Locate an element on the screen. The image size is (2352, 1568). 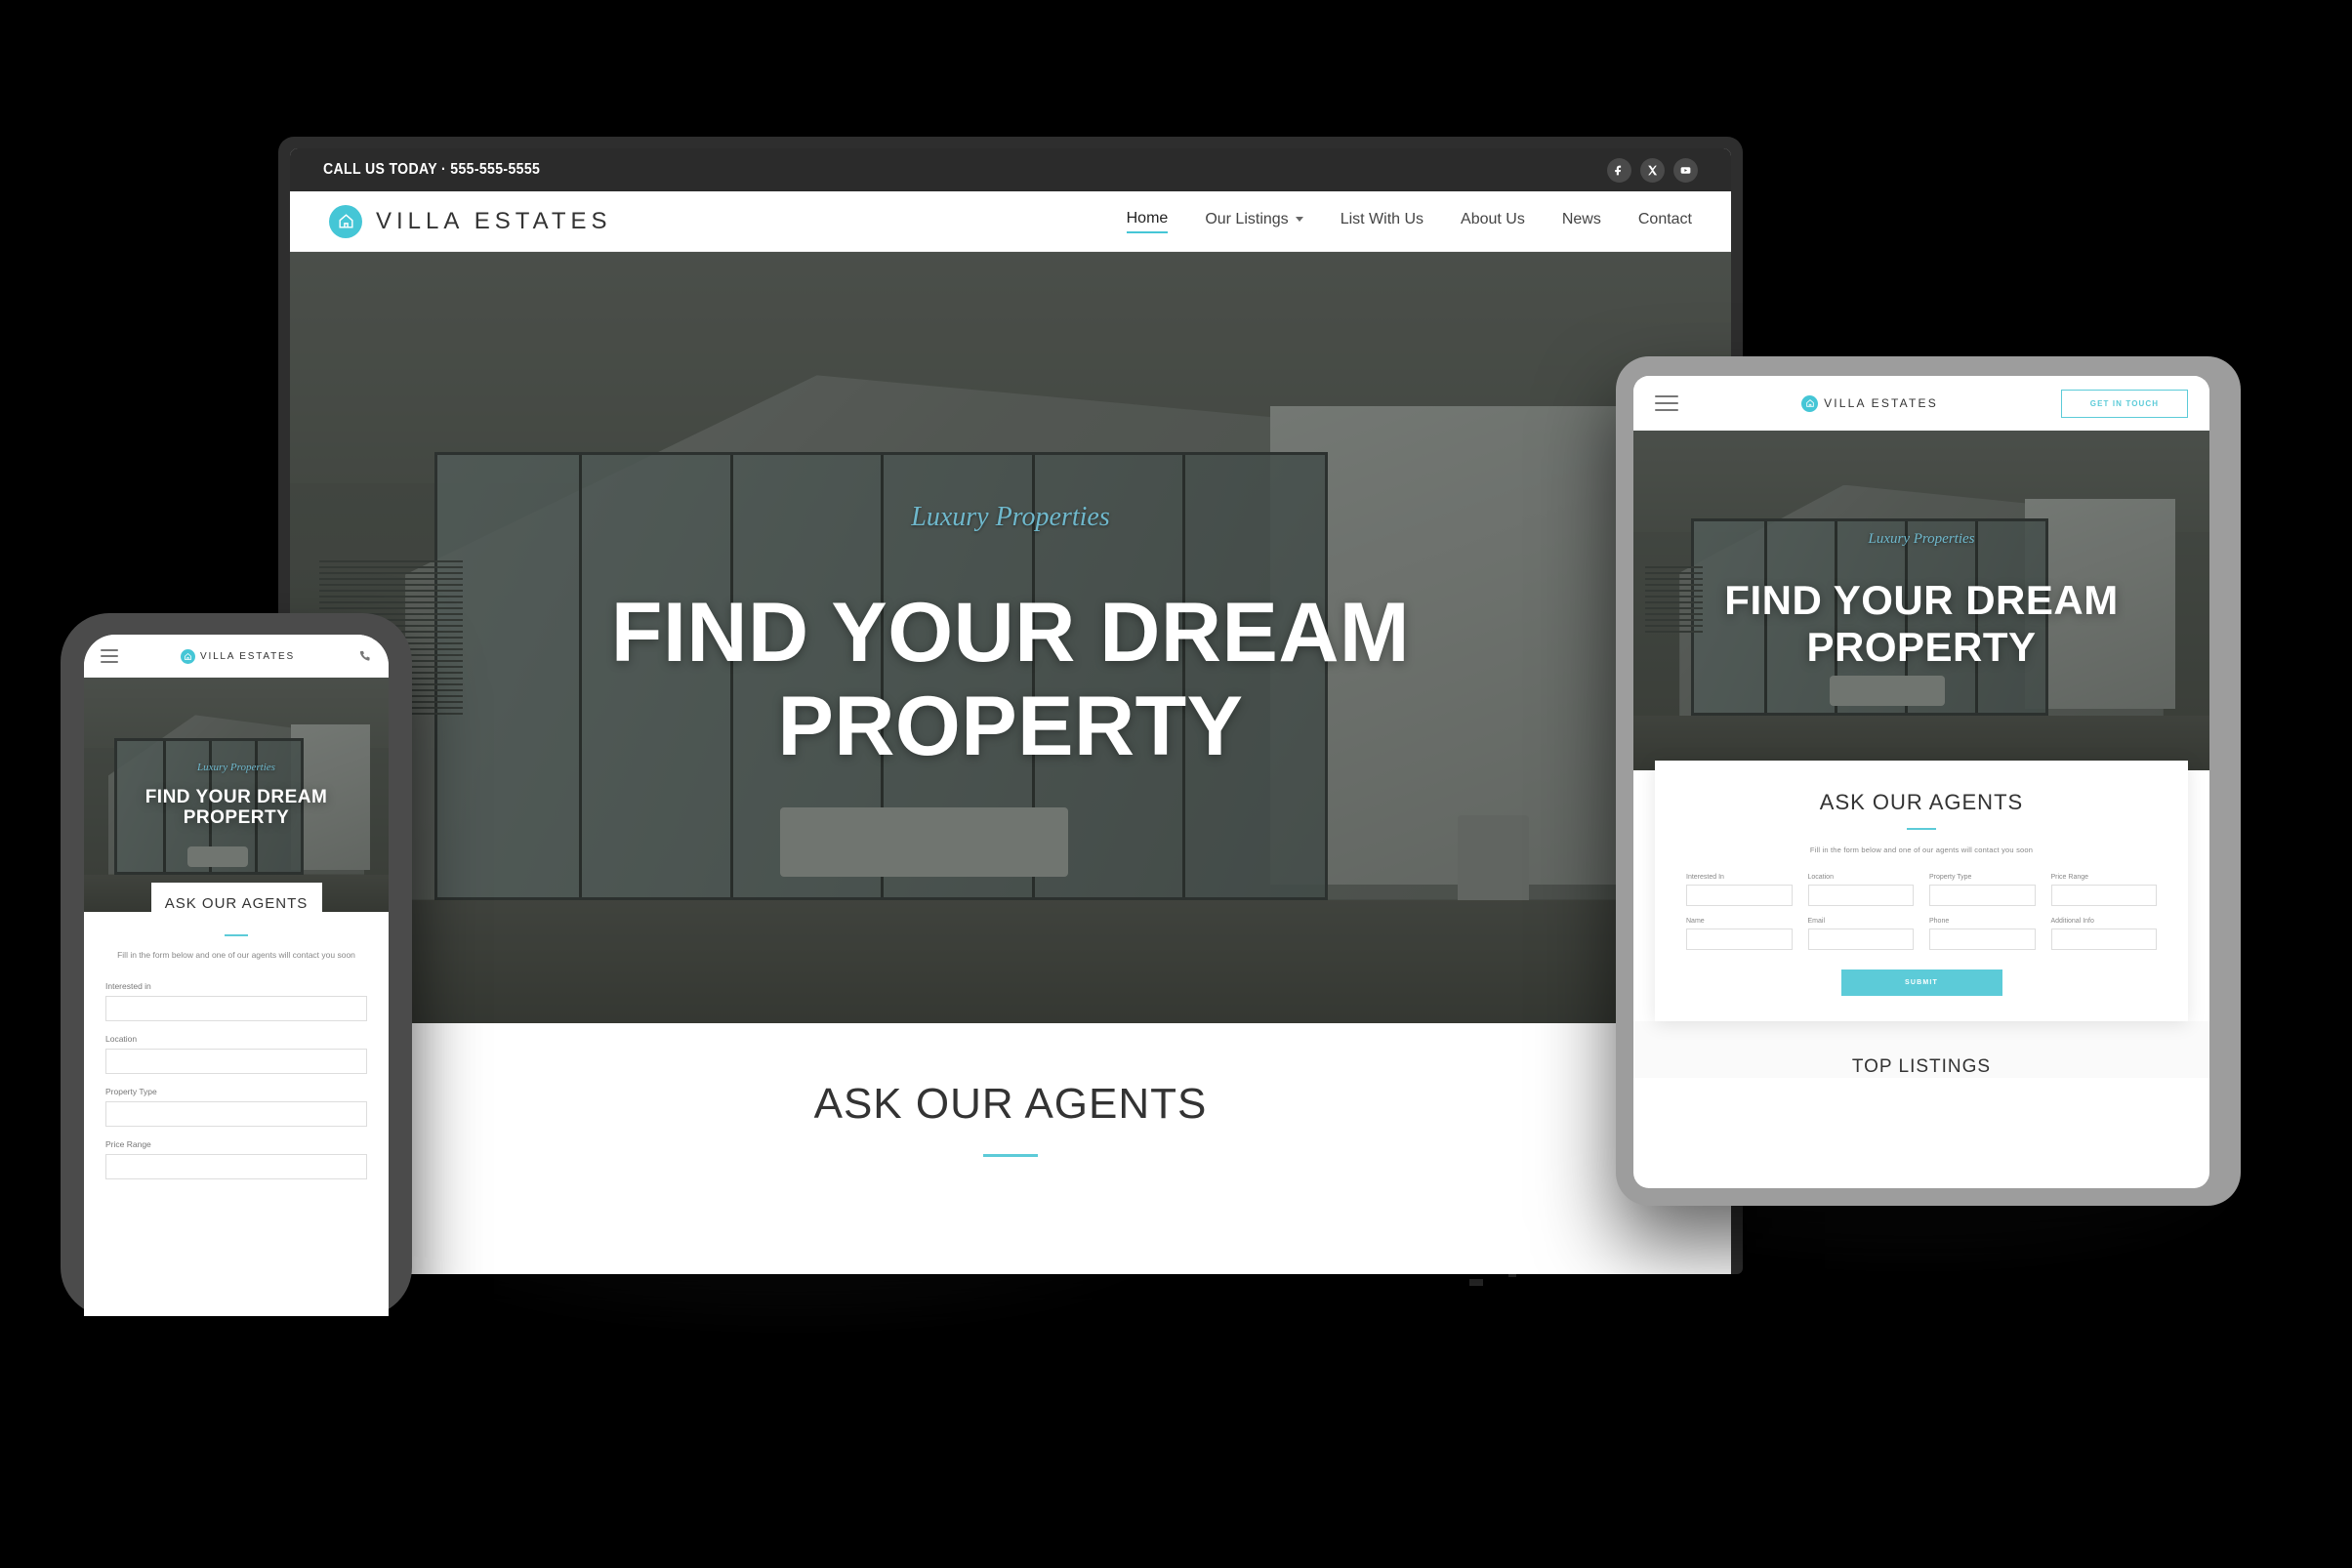
additional-info-input is located at coordinates (2103, 939).